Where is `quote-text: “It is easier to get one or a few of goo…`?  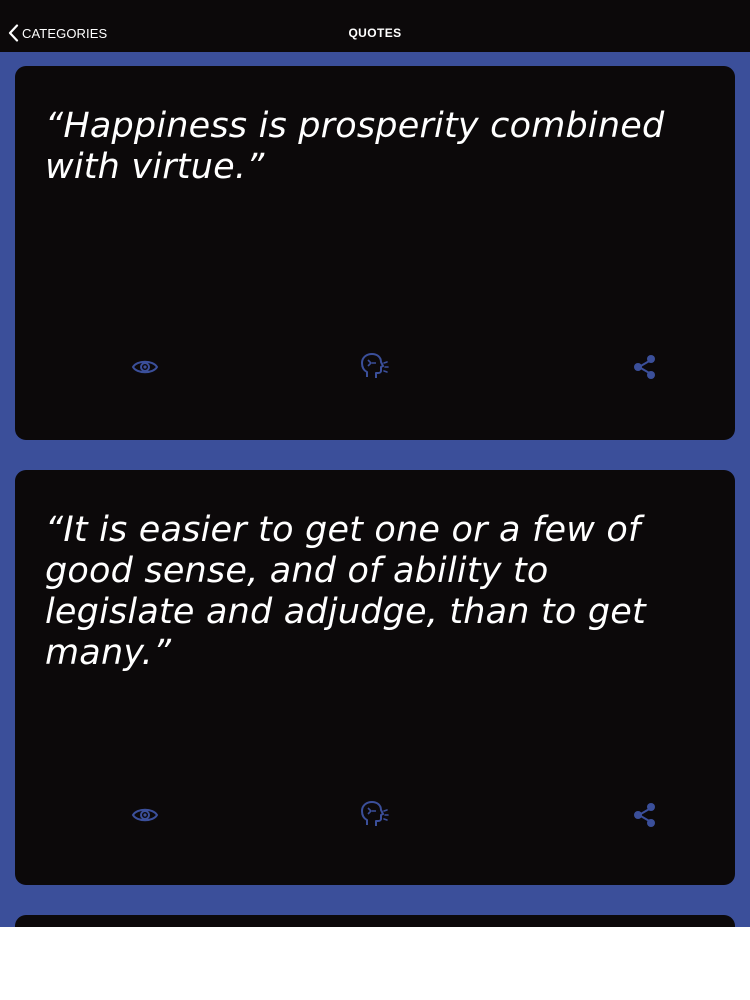 quote-text: “It is easier to get one or a few of goo… is located at coordinates (345, 591).